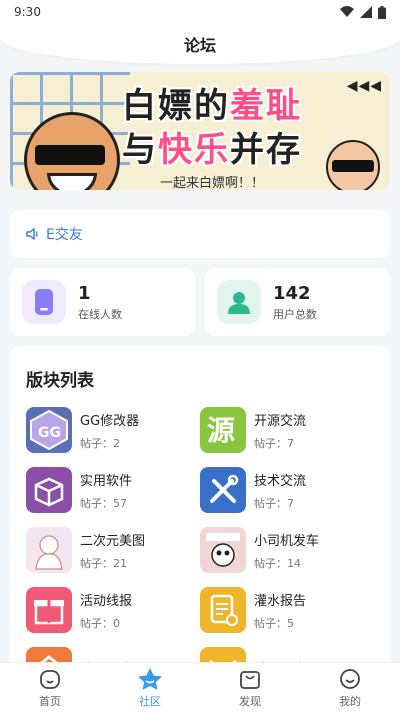 This screenshot has width=400, height=712. What do you see at coordinates (27, 12) in the screenshot?
I see `status-time: 9:30` at bounding box center [27, 12].